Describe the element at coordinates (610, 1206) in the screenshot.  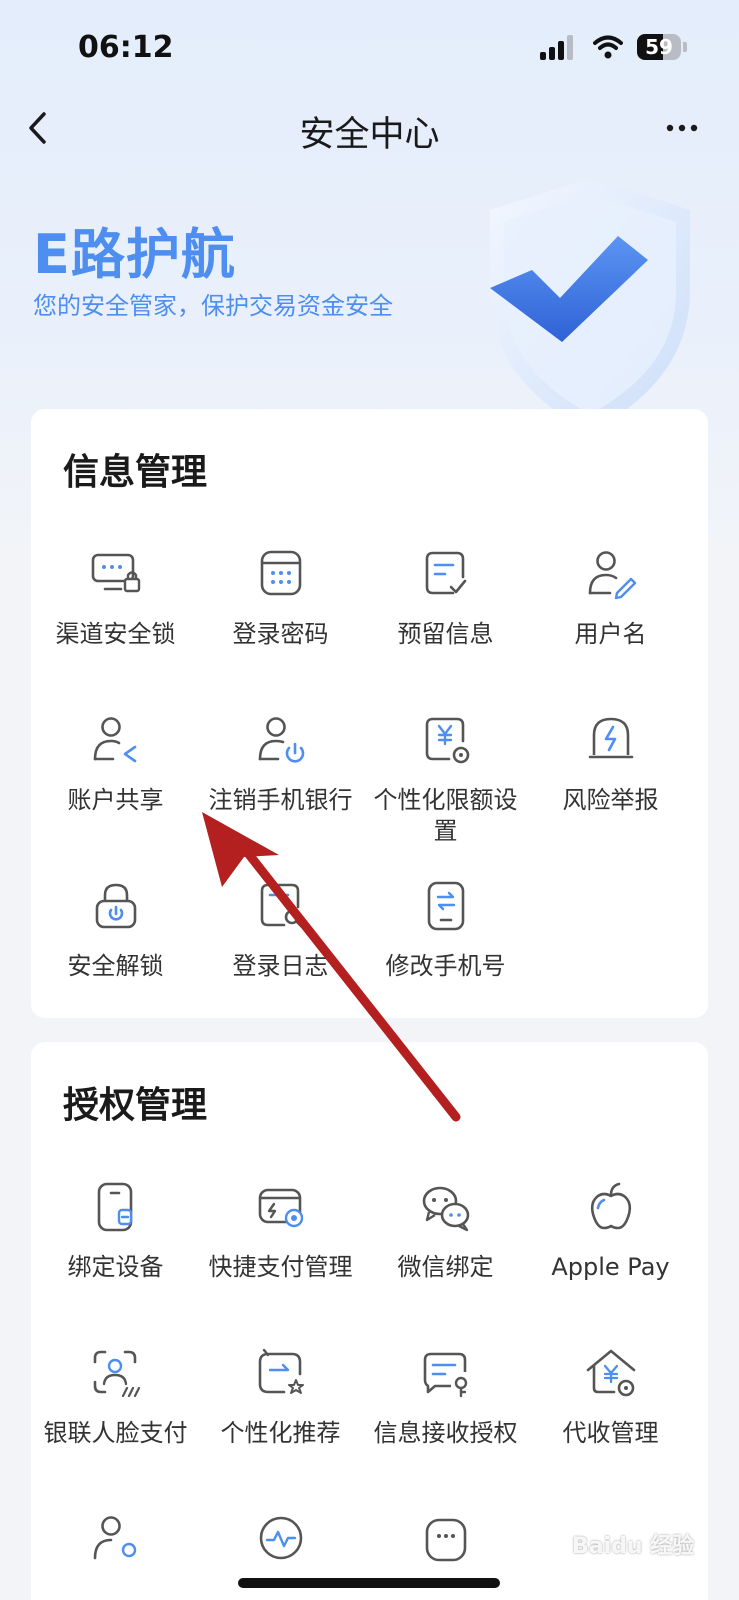
I see `apple-icon` at that location.